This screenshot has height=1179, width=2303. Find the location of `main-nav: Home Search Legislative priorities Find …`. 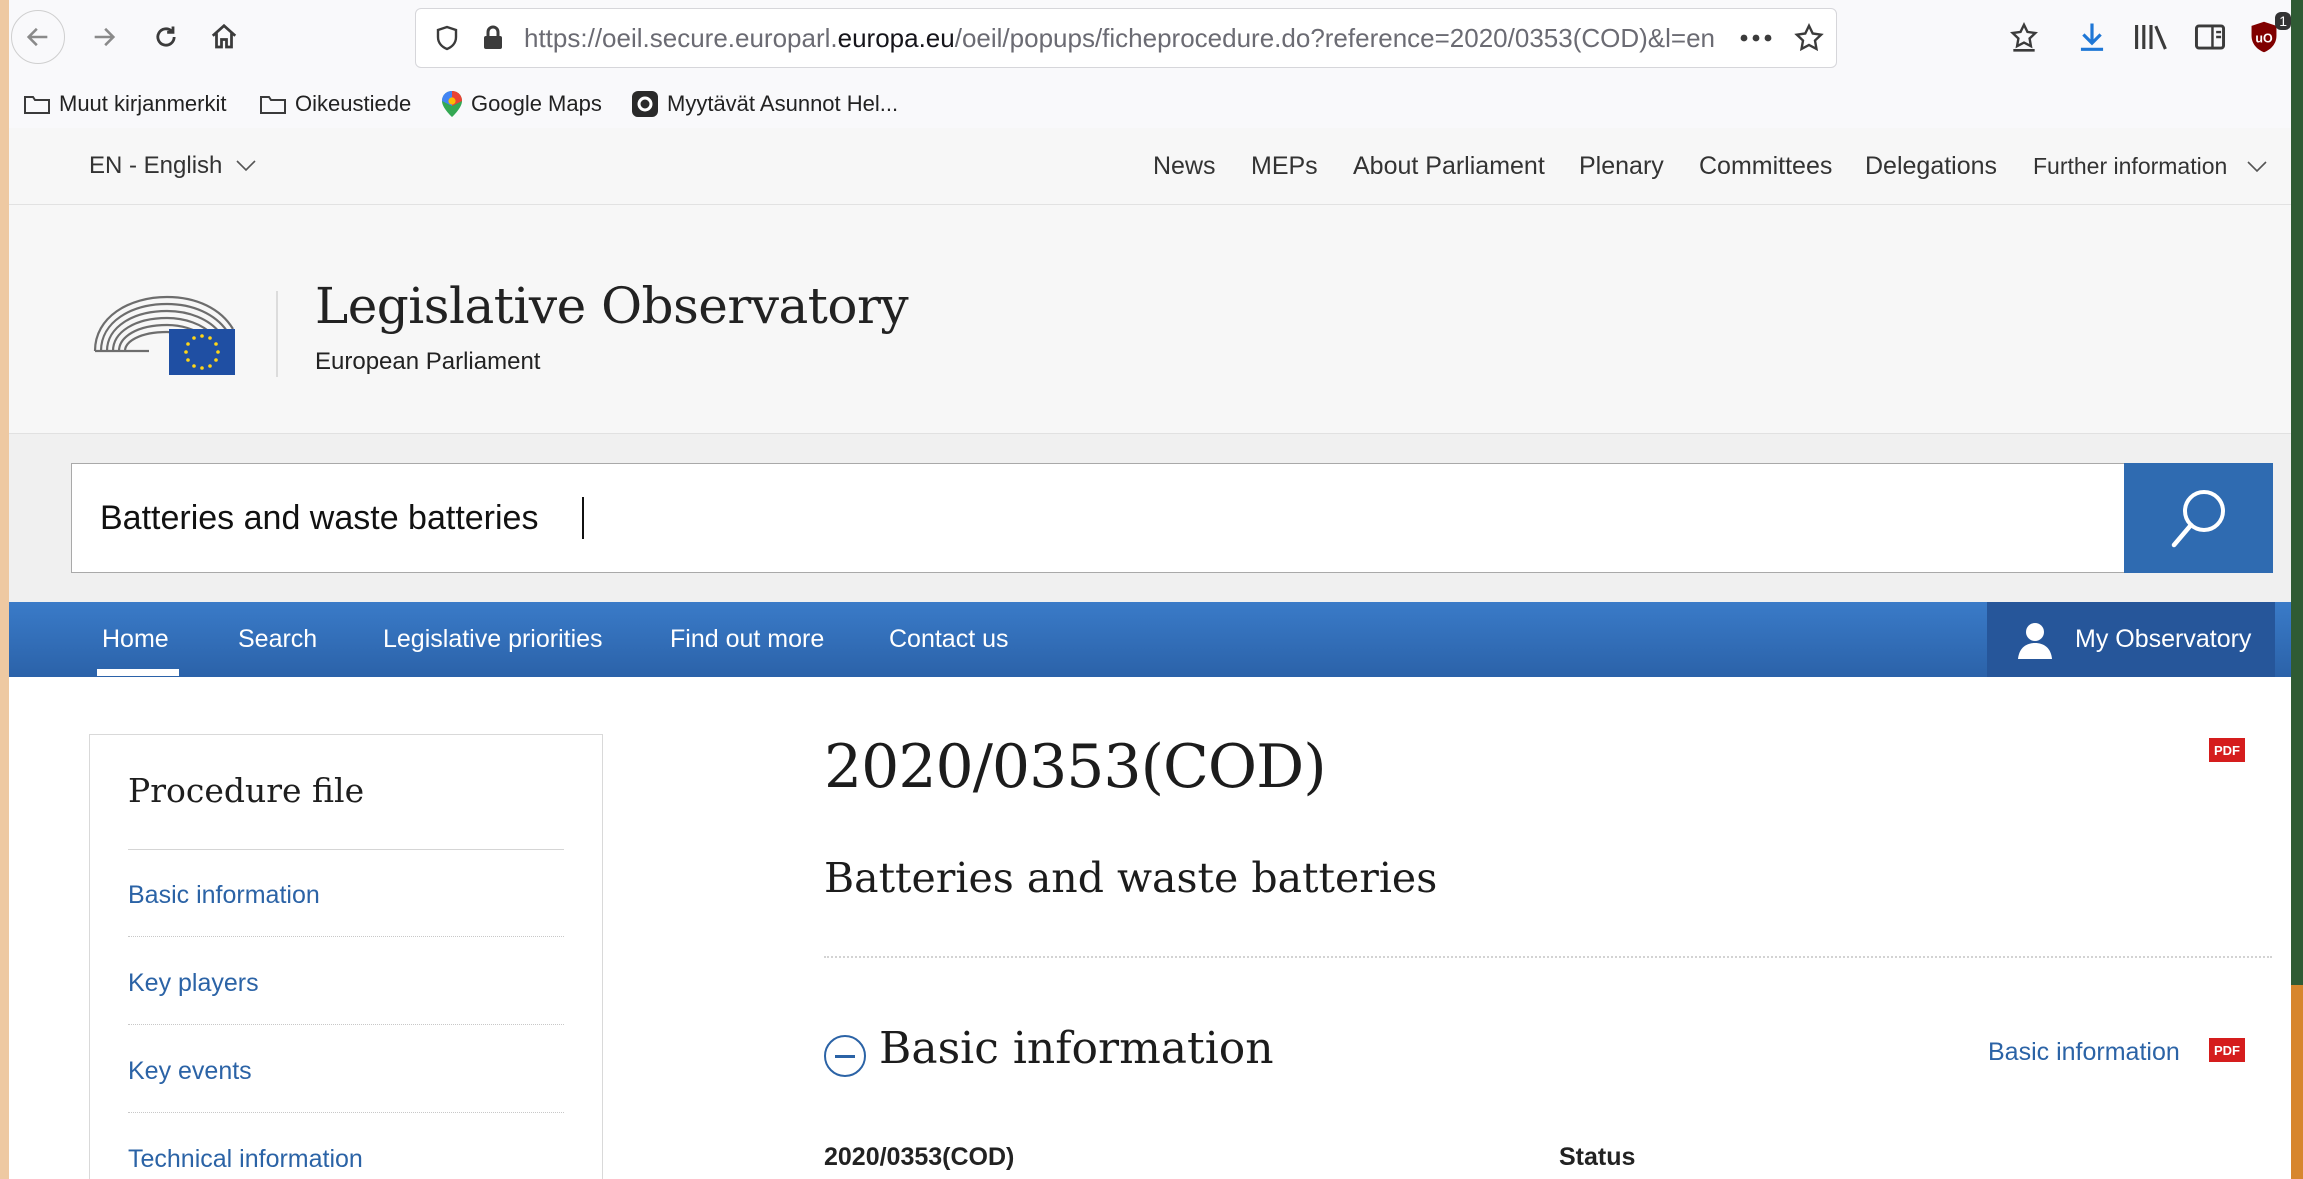

main-nav: Home Search Legislative priorities Find … is located at coordinates (1150, 639).